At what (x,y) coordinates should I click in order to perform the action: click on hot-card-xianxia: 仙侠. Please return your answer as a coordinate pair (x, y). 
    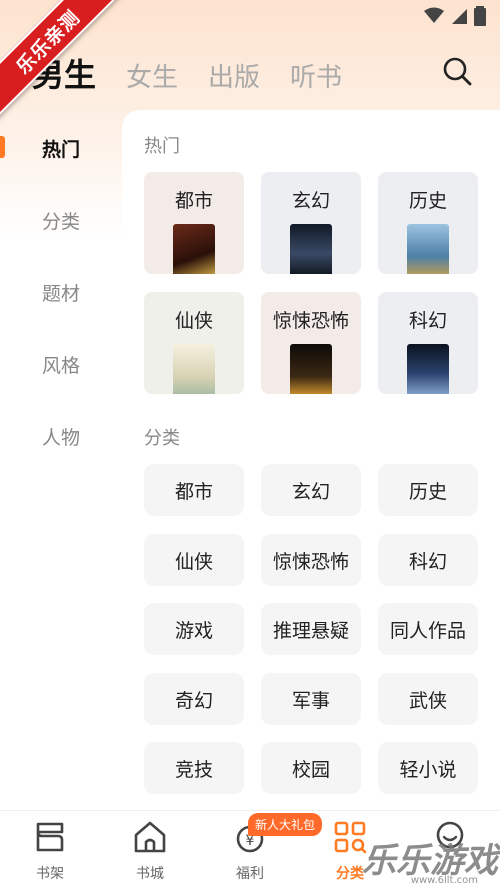
    Looking at the image, I should click on (194, 343).